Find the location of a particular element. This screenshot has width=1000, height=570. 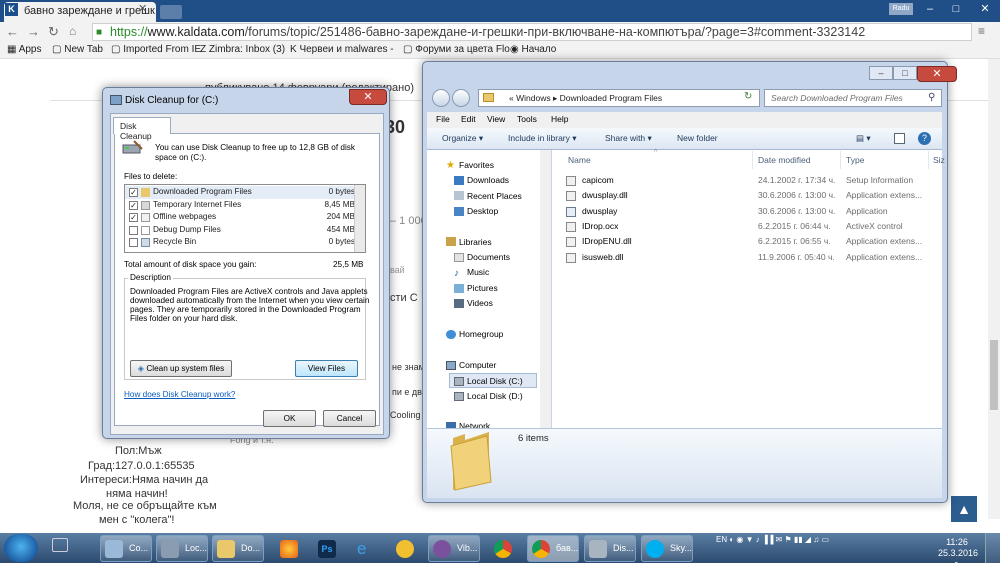

home-icon: ⌂ is located at coordinates (72, 31).